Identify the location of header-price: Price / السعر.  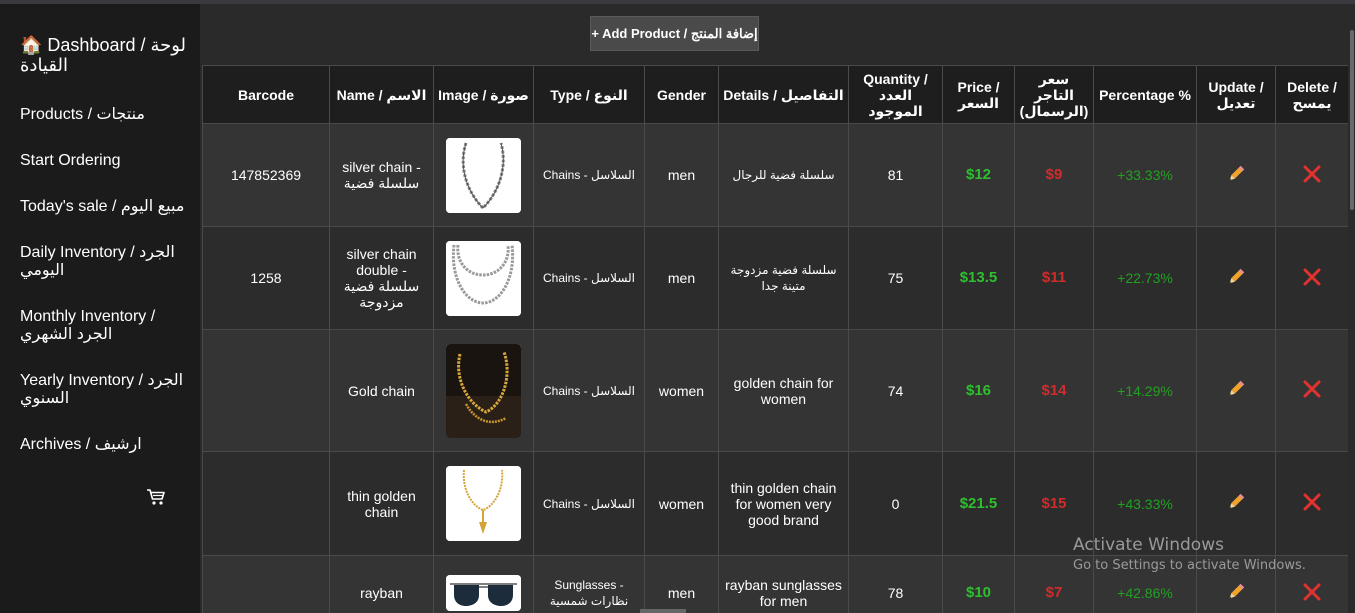
(978, 94).